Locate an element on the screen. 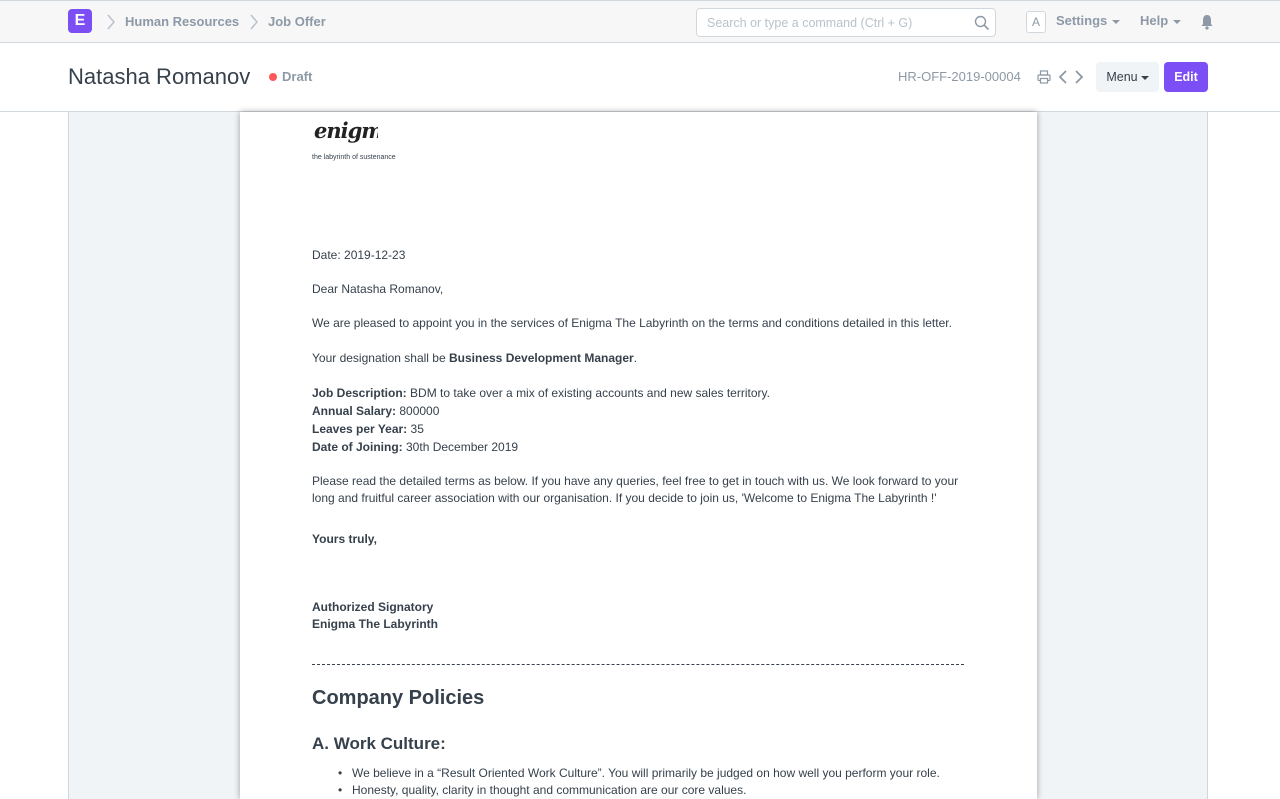 The image size is (1280, 799). detail-label: Leaves per Year: is located at coordinates (360, 429).